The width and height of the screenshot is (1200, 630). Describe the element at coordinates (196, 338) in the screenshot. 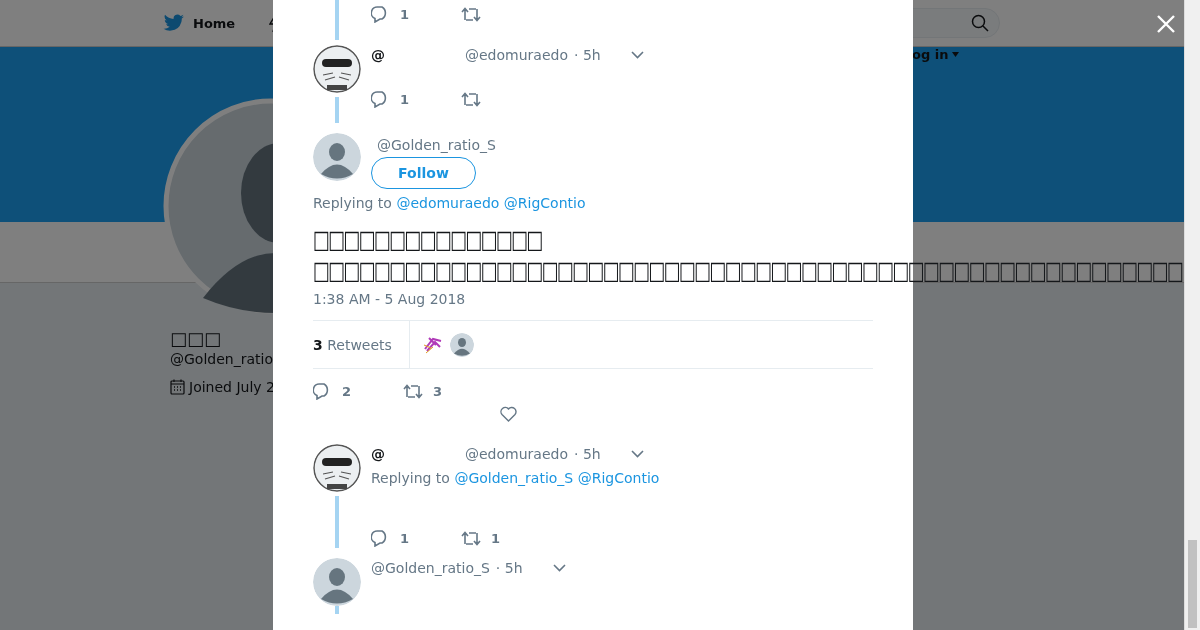

I see `profile-name: □□□` at that location.